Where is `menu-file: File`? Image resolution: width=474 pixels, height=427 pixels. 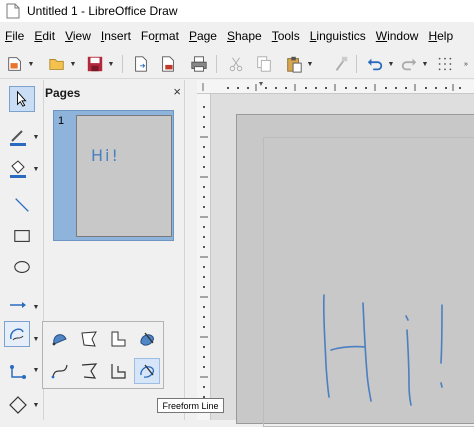
menu-file: File is located at coordinates (14, 36).